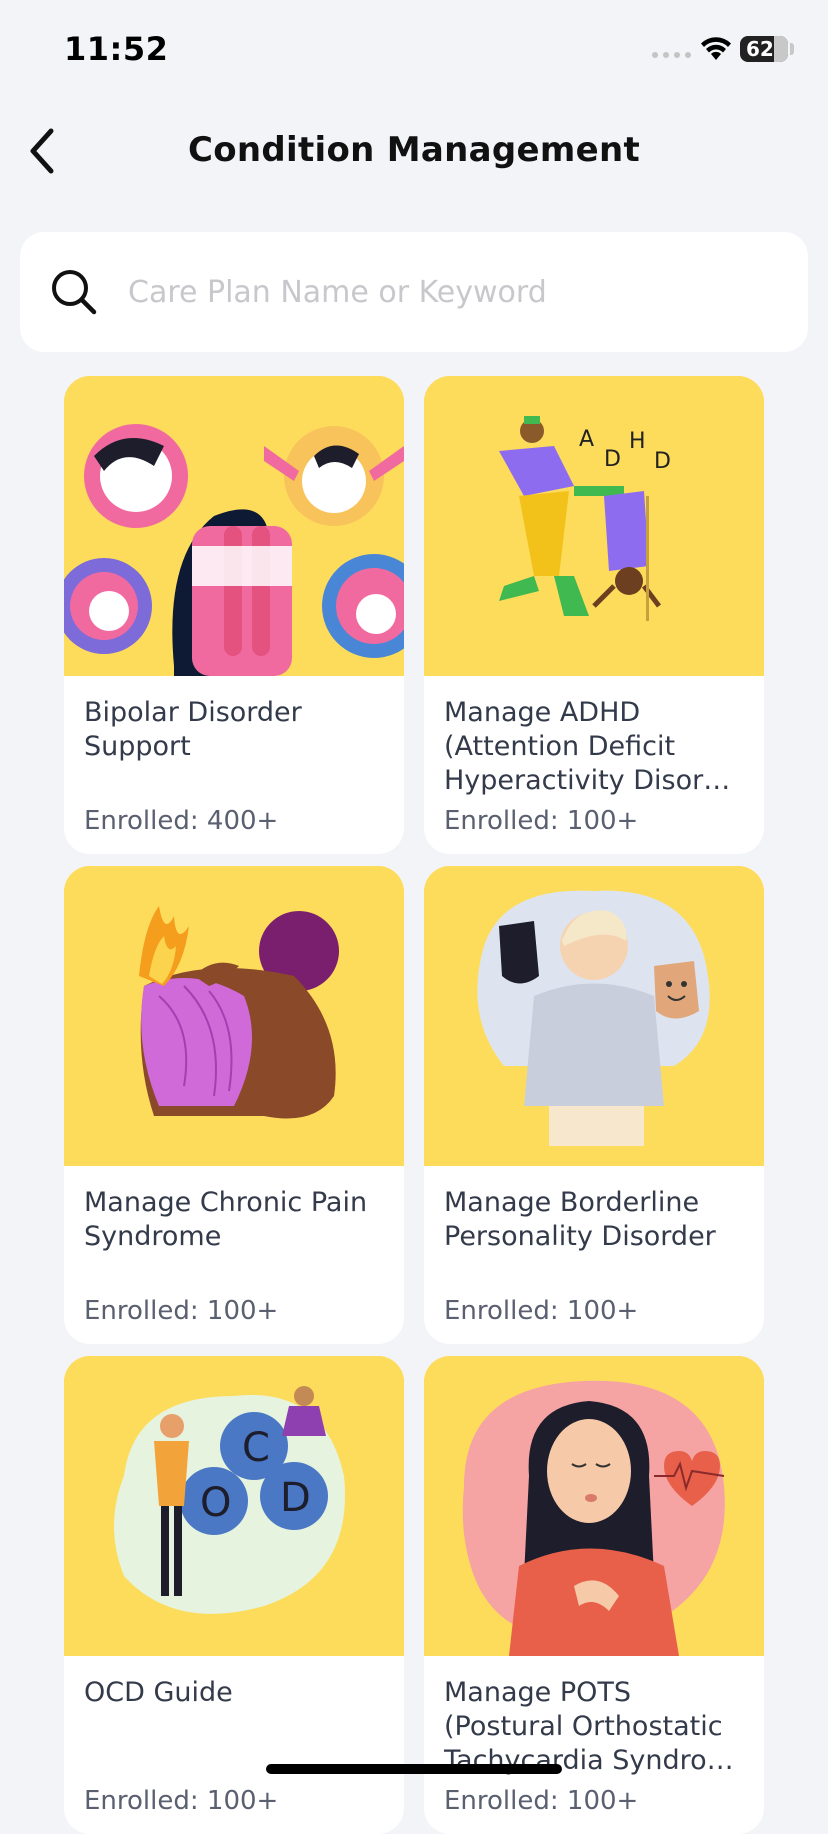 The image size is (828, 1834). Describe the element at coordinates (193, 729) in the screenshot. I see `care-plan-title: Bipolar Disorder Support` at that location.